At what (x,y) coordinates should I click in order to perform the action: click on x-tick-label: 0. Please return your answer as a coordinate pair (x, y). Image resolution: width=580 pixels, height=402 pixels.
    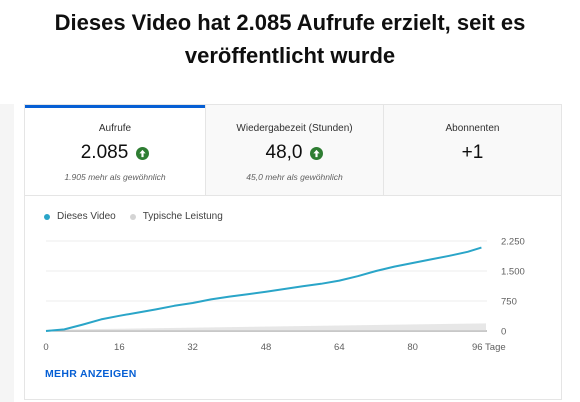
    Looking at the image, I should click on (45, 347).